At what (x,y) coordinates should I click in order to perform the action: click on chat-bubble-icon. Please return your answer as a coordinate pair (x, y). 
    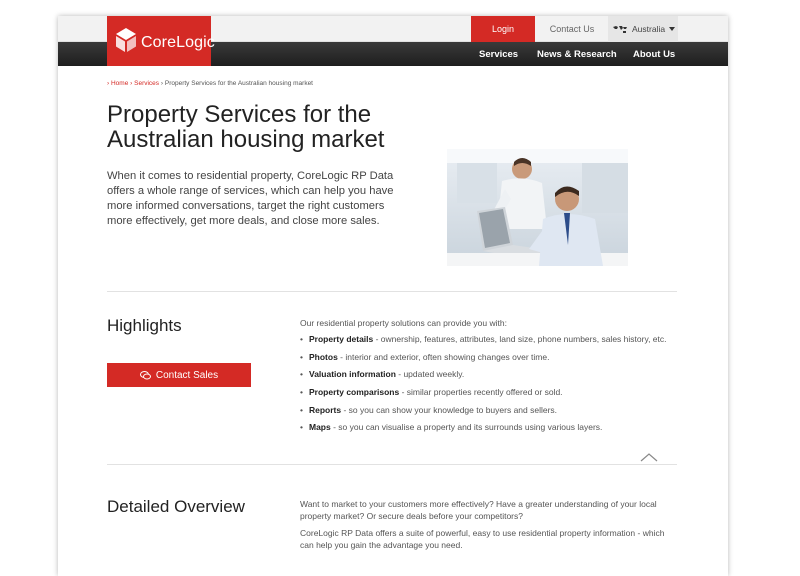
    Looking at the image, I should click on (145, 374).